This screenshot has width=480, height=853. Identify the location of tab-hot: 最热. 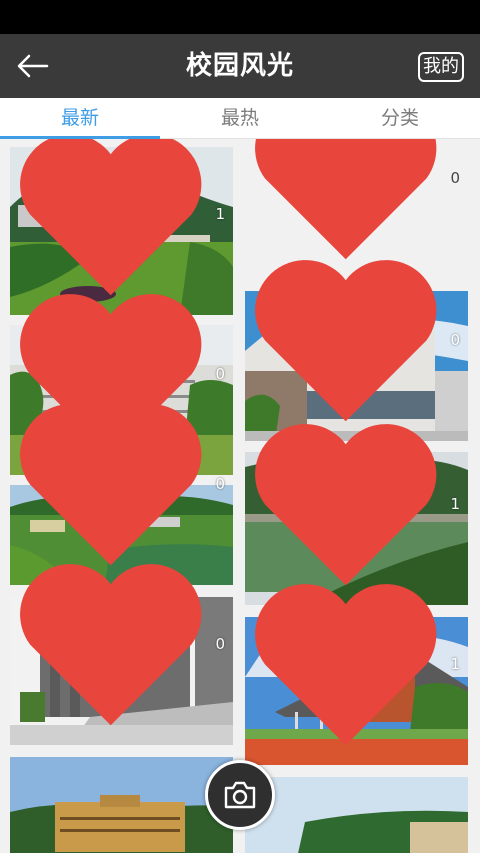
(240, 118).